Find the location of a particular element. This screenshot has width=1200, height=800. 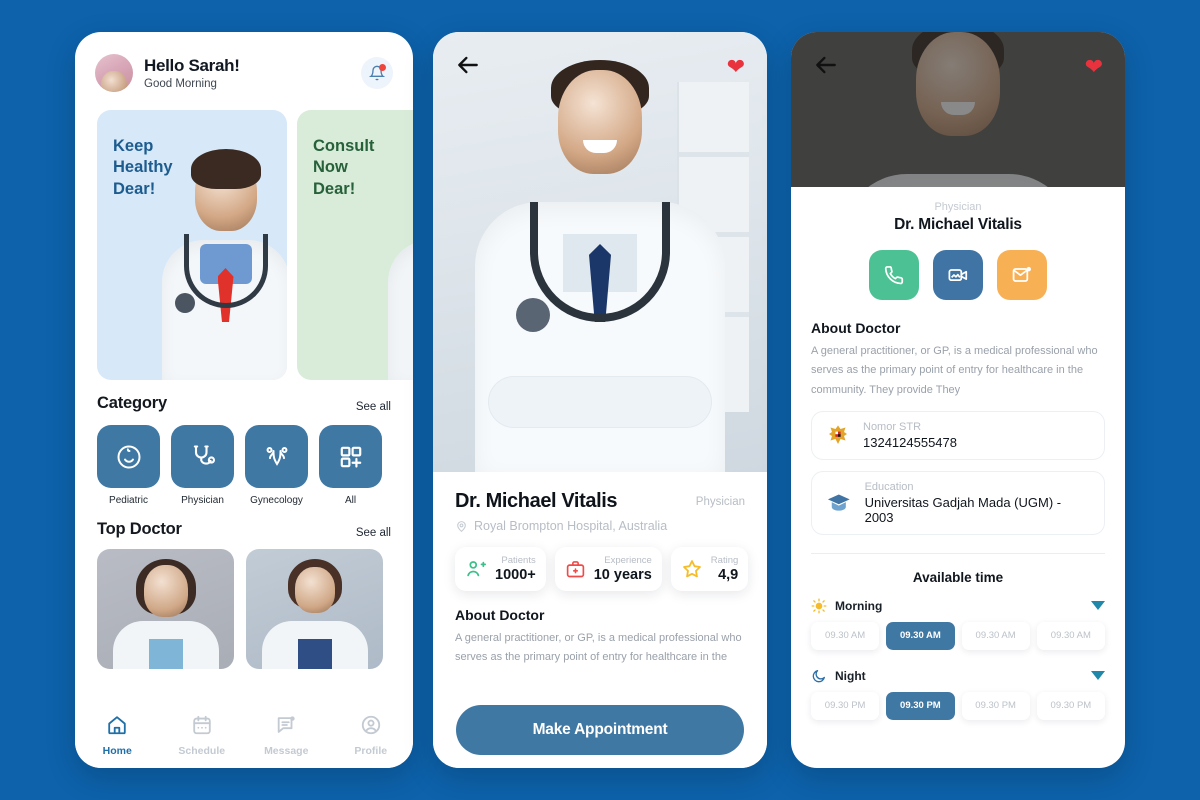

stat-experience: Experience 10 years is located at coordinates (608, 569).